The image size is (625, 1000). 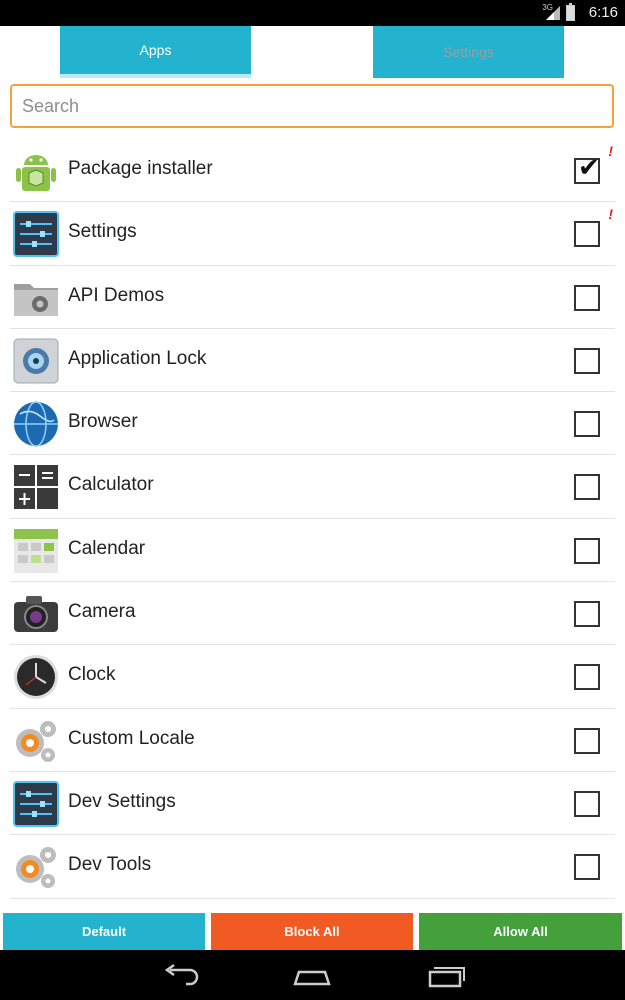 I want to click on globe-icon, so click(x=36, y=424).